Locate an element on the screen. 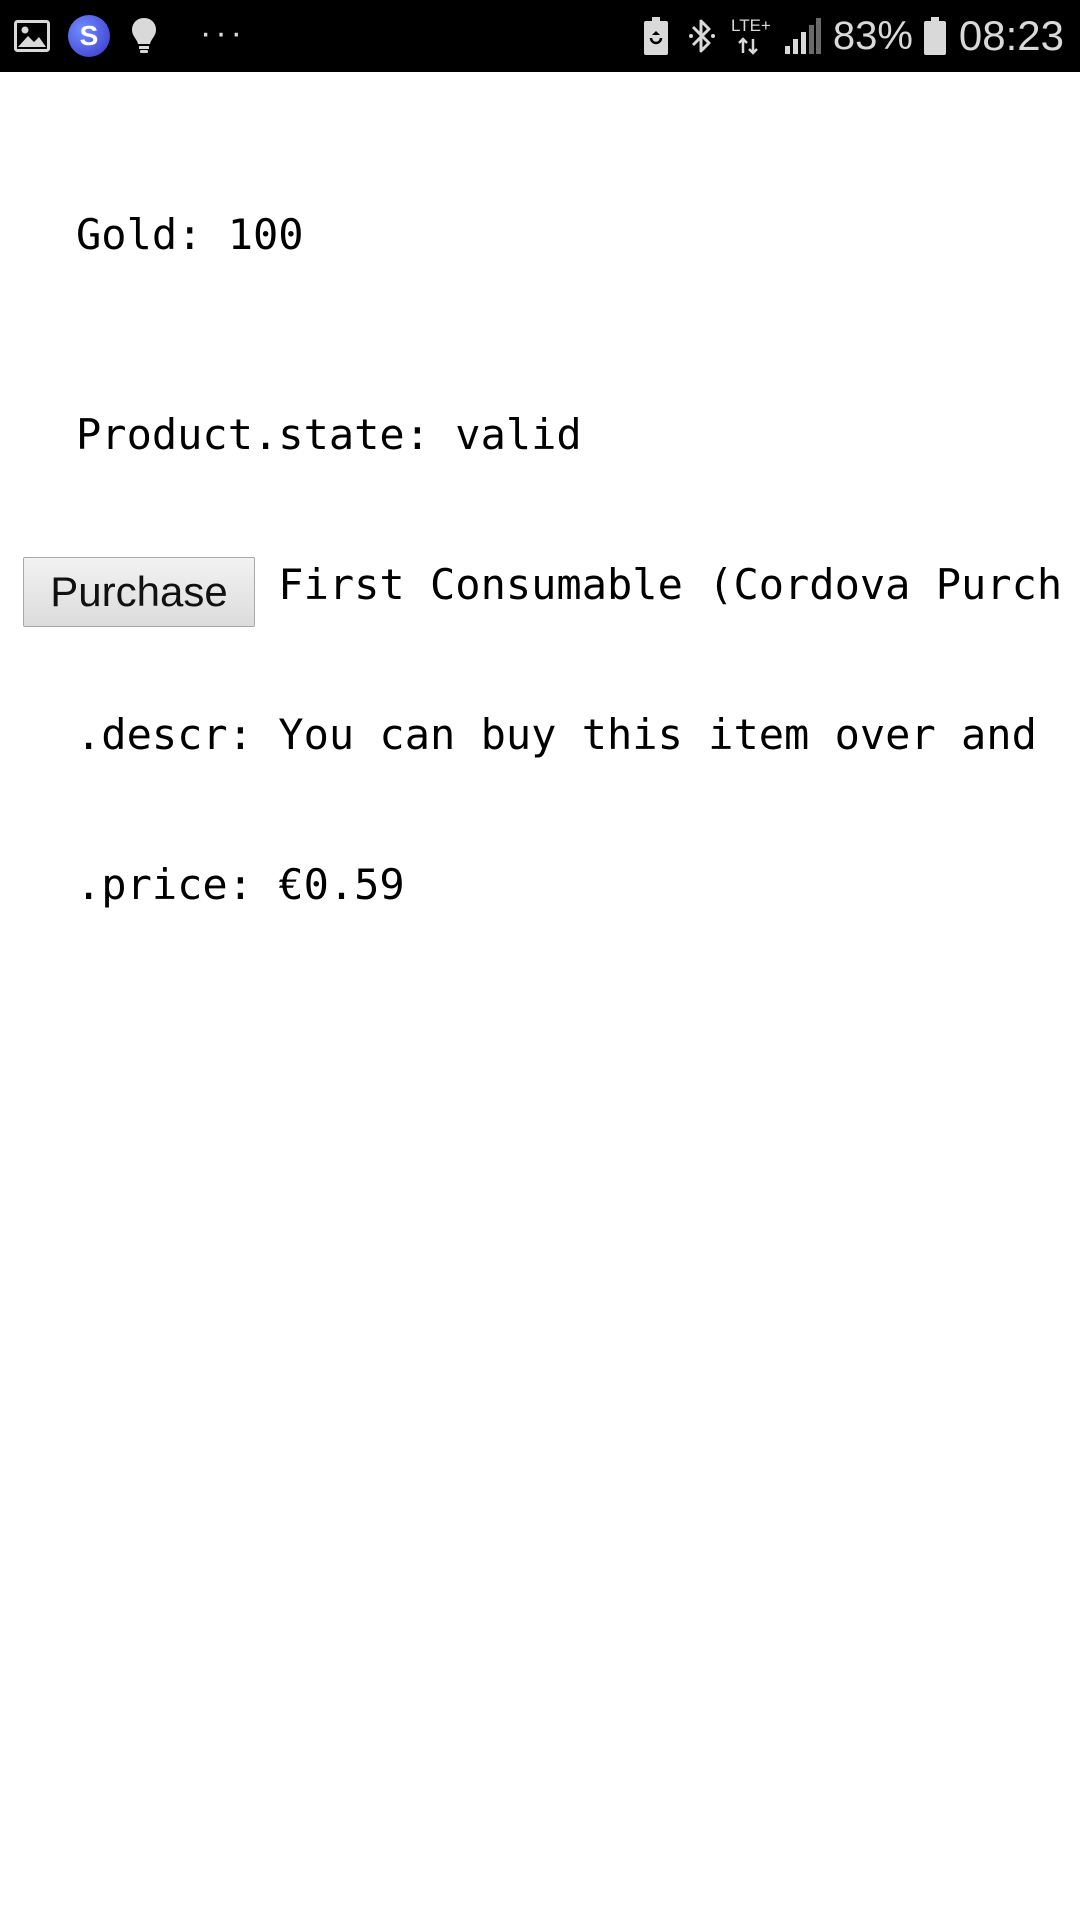 Image resolution: width=1080 pixels, height=1920 pixels. gold-balance: Gold: 100 is located at coordinates (190, 234).